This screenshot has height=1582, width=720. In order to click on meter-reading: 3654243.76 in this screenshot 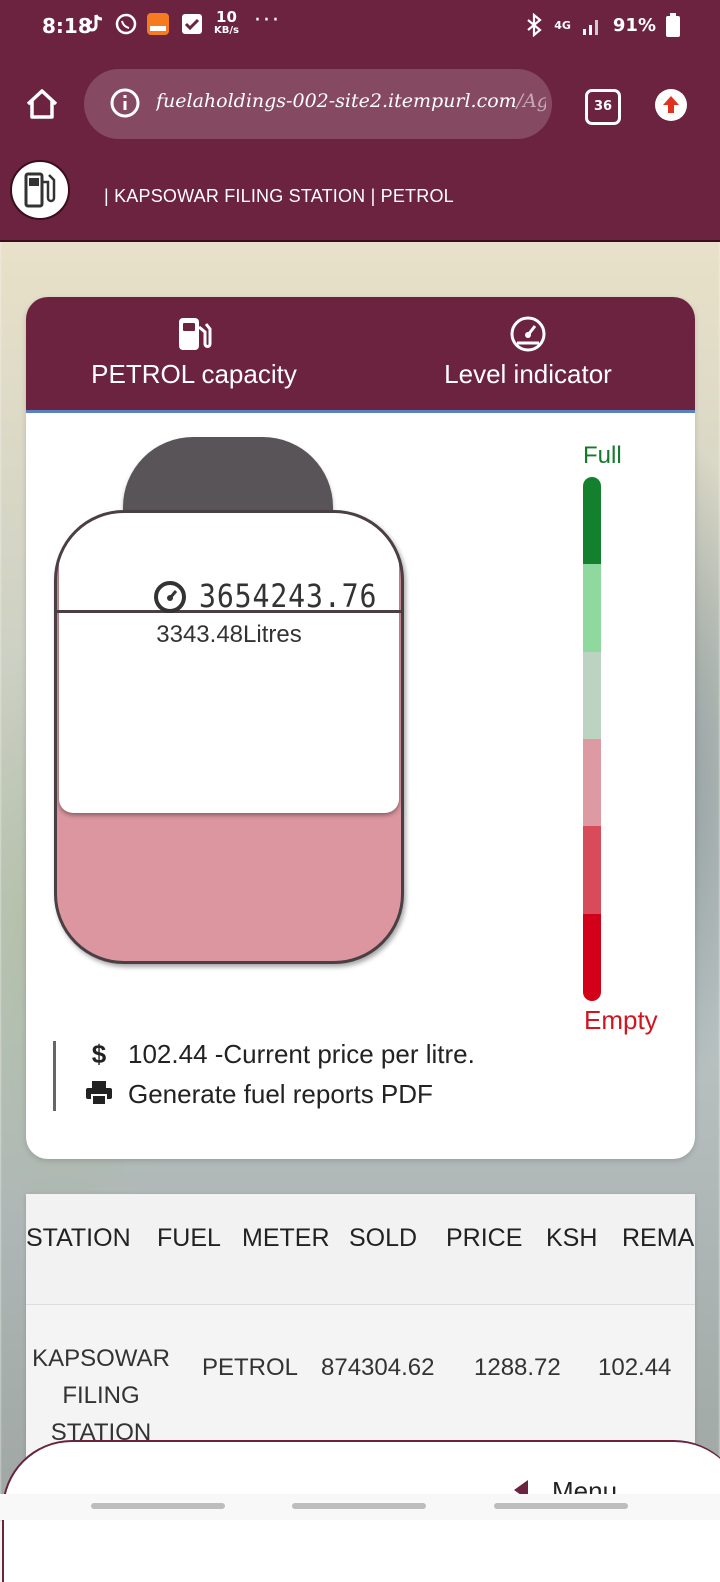, I will do `click(288, 596)`.